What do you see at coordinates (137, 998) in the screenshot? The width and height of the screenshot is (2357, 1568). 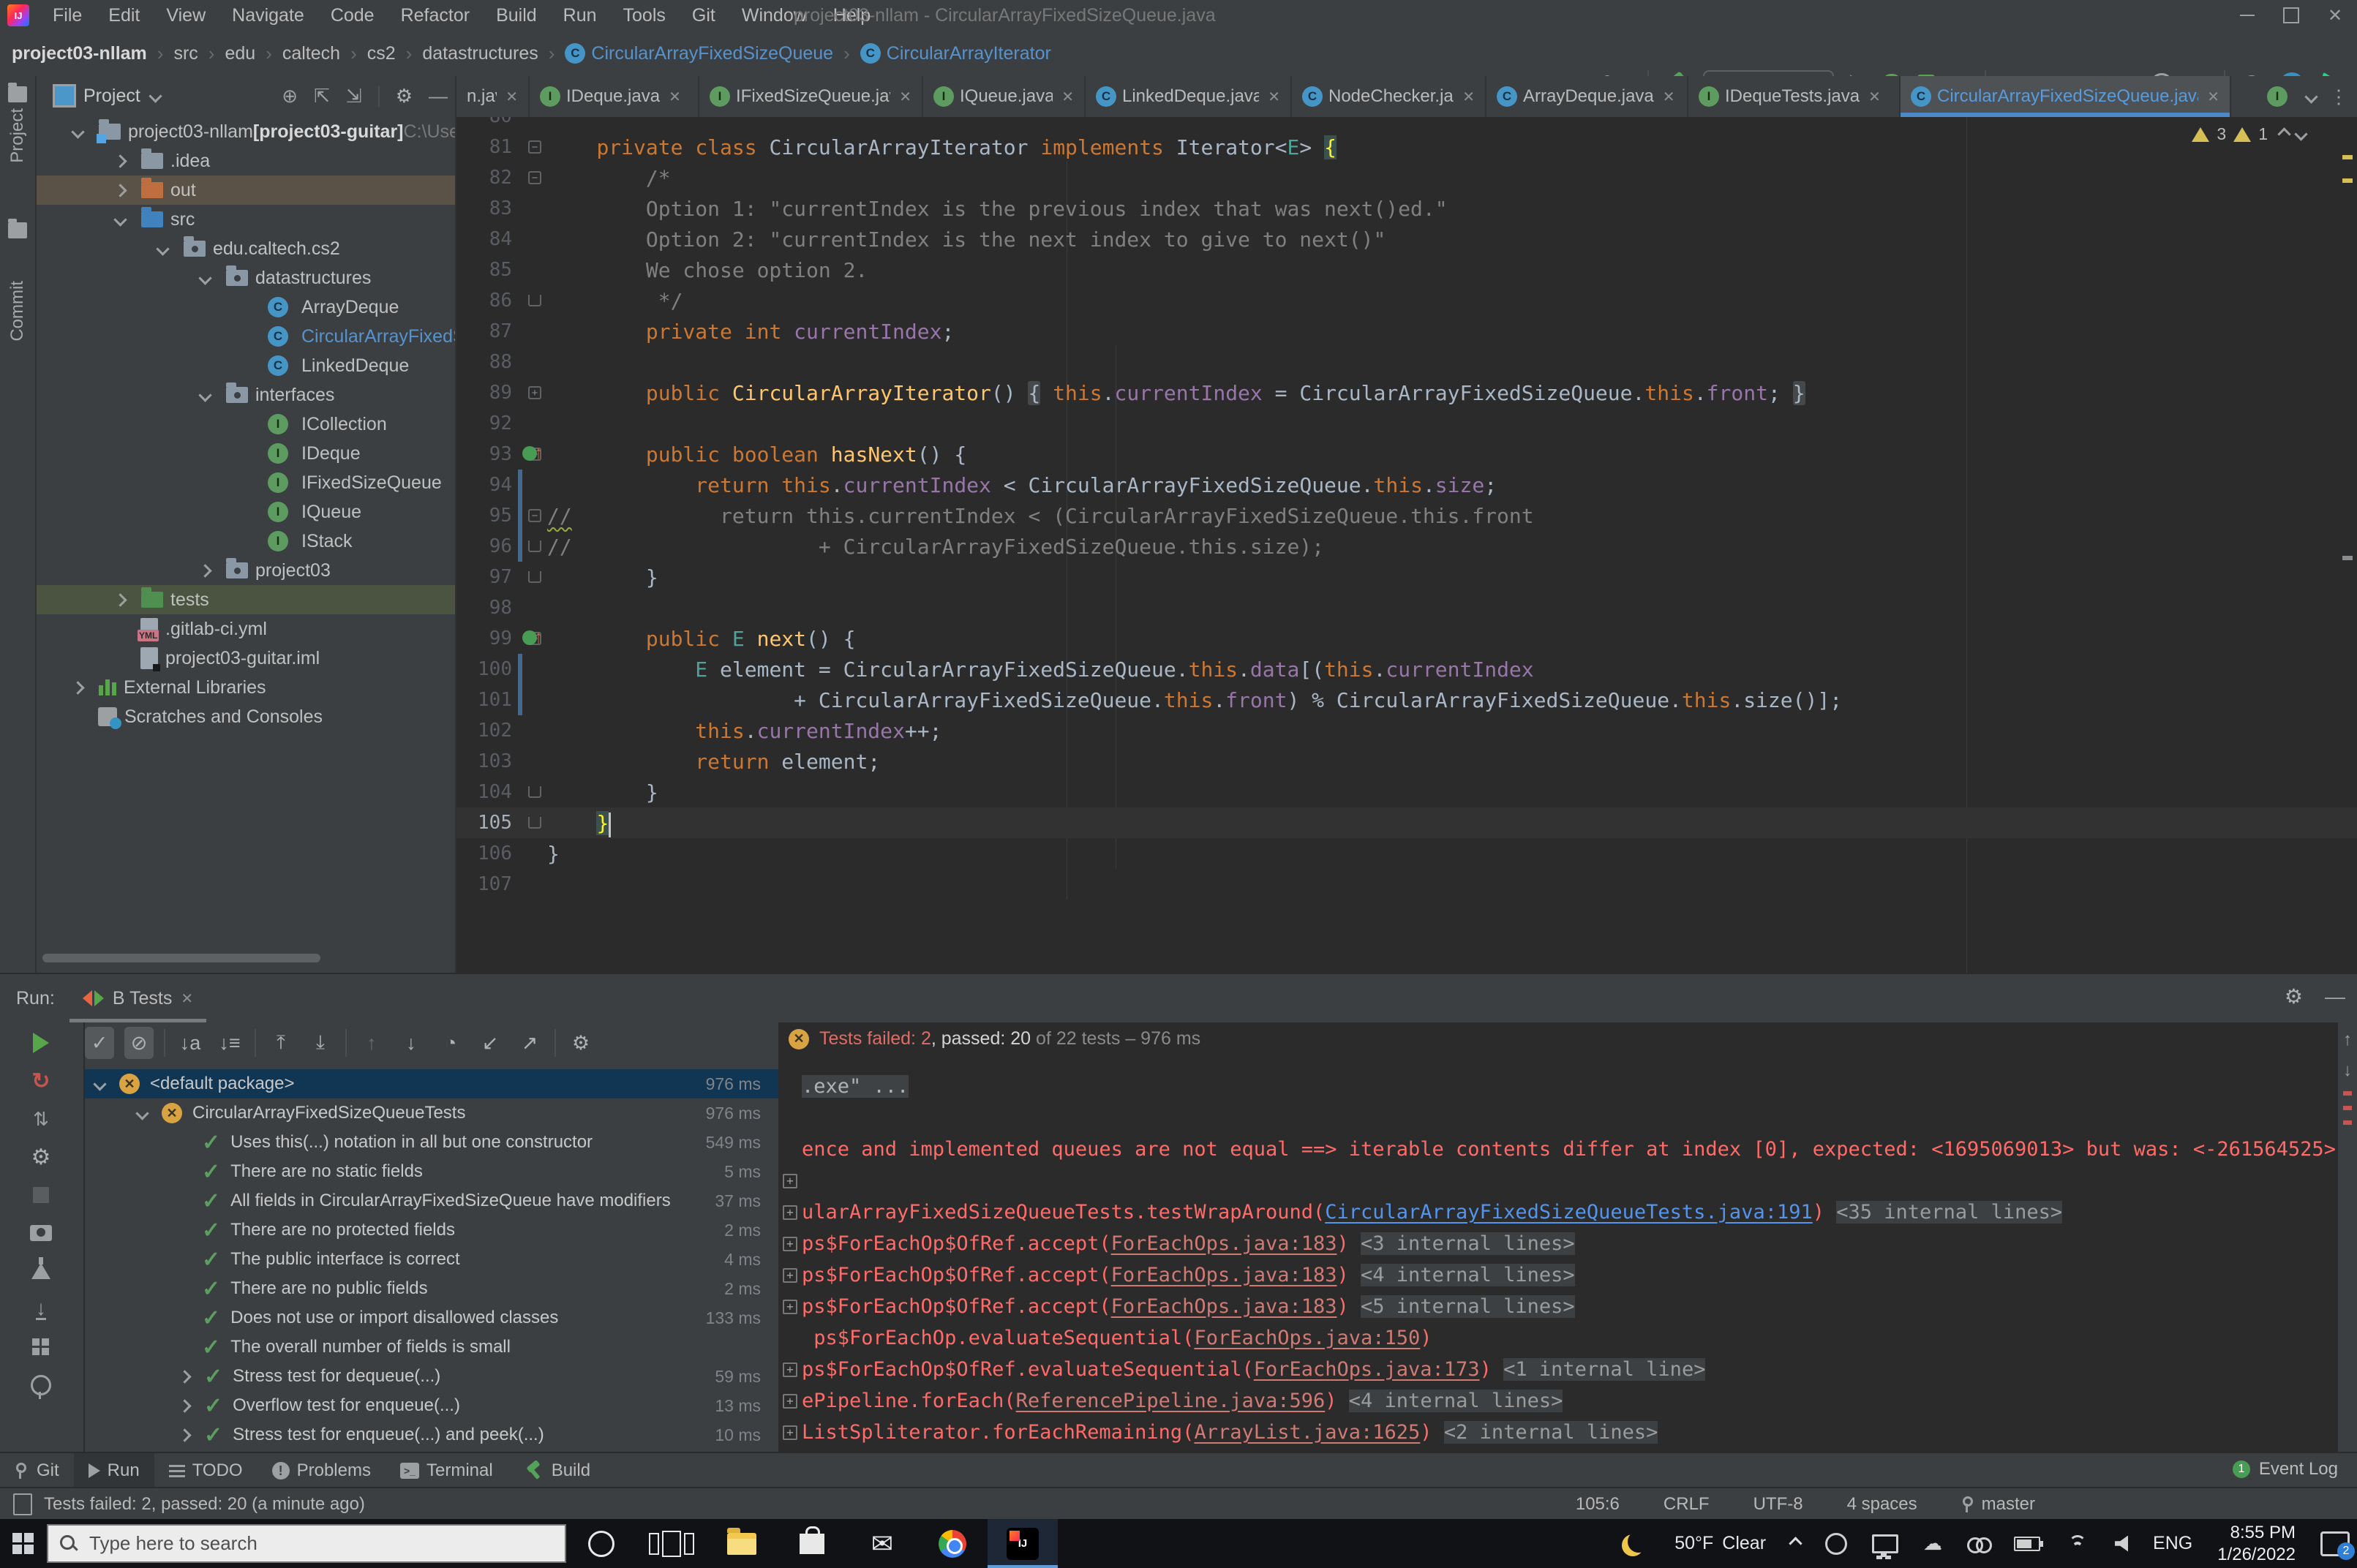 I see `run-tab-btests: B Tests ✕` at bounding box center [137, 998].